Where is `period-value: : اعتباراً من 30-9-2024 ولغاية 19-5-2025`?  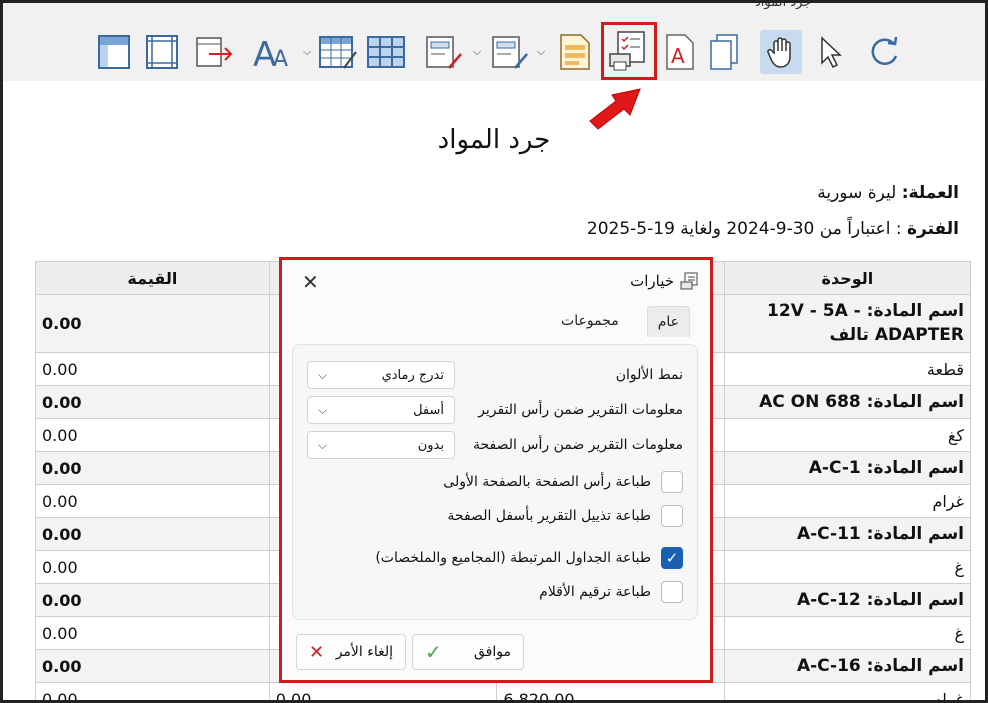
period-value: : اعتباراً من 30-9-2024 ولغاية 19-5-2025 is located at coordinates (744, 229).